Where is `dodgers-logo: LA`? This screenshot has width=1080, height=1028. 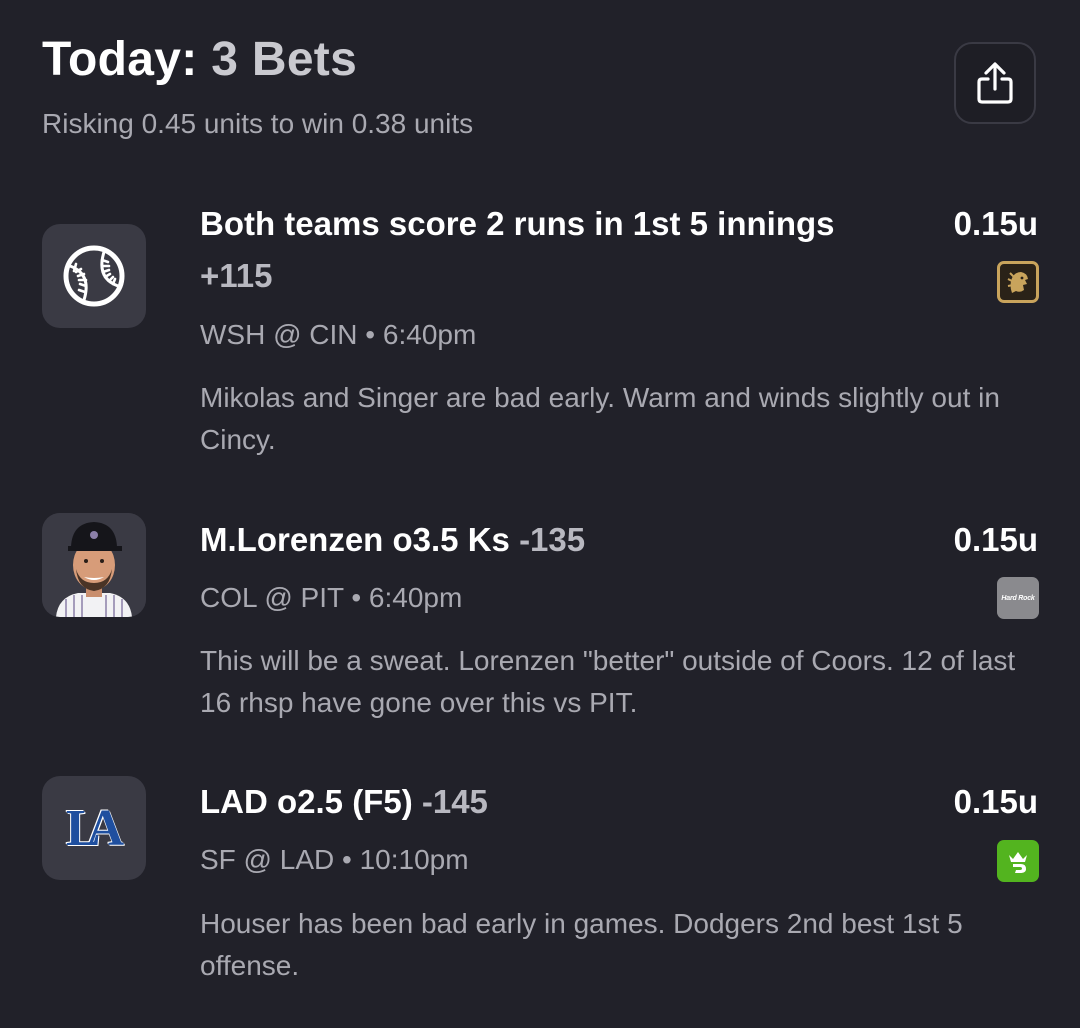 dodgers-logo: LA is located at coordinates (94, 828).